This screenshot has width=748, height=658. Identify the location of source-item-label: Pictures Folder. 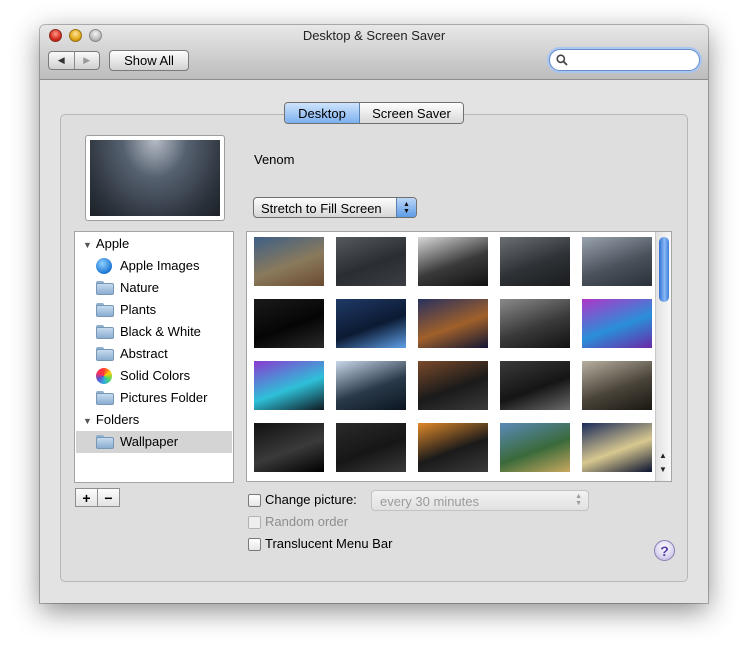
(164, 397).